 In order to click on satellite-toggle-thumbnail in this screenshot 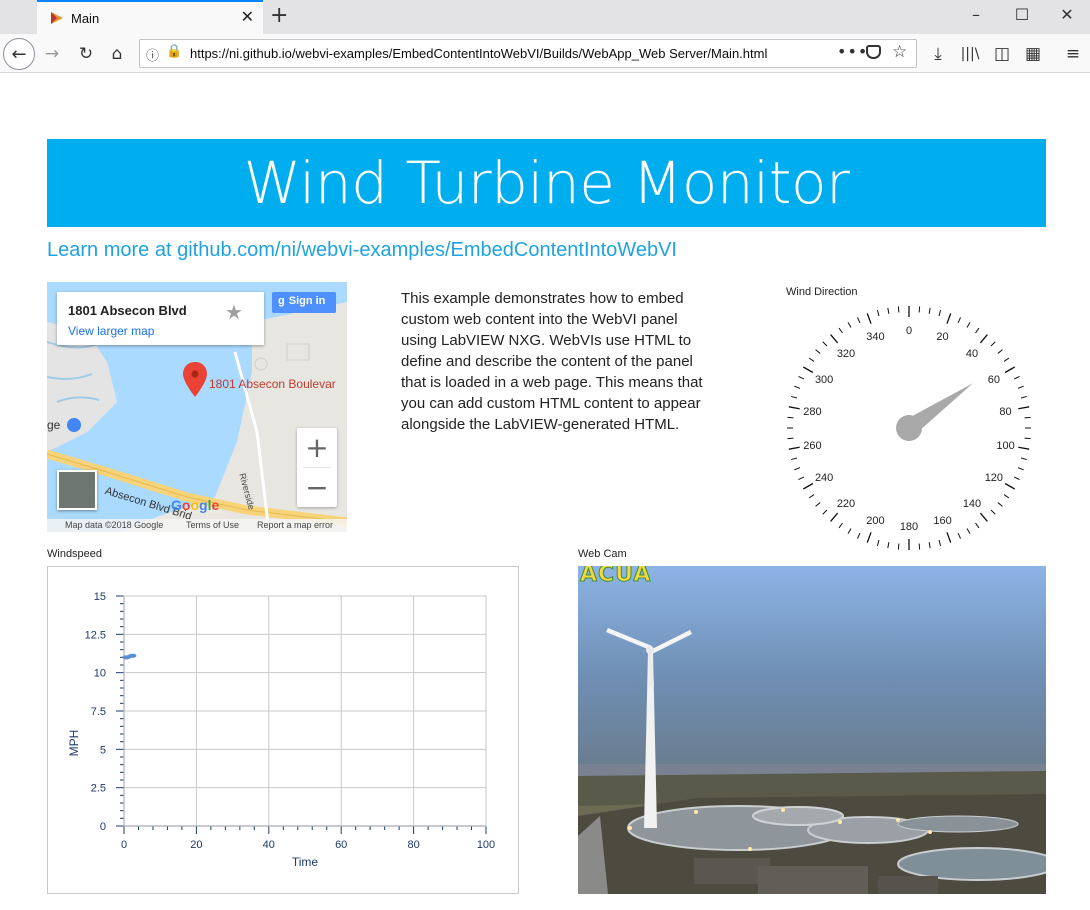, I will do `click(77, 490)`.